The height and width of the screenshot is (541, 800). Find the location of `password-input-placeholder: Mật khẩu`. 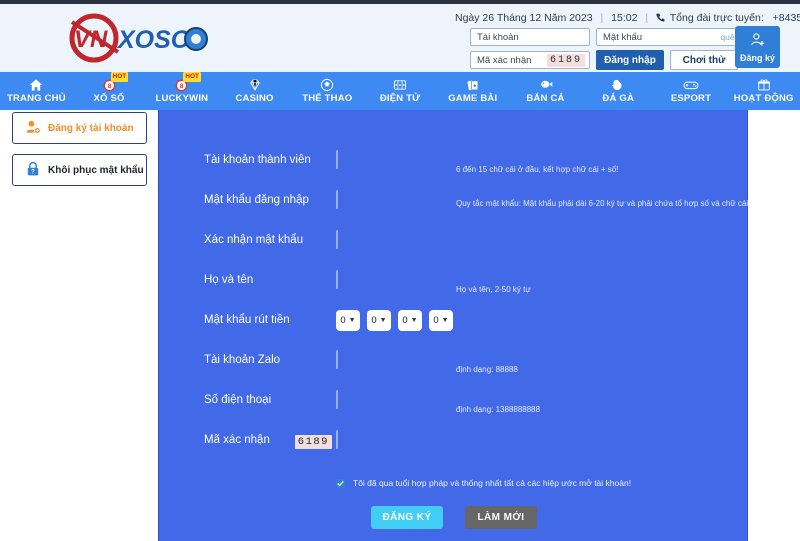

password-input-placeholder: Mật khẩu is located at coordinates (623, 37).